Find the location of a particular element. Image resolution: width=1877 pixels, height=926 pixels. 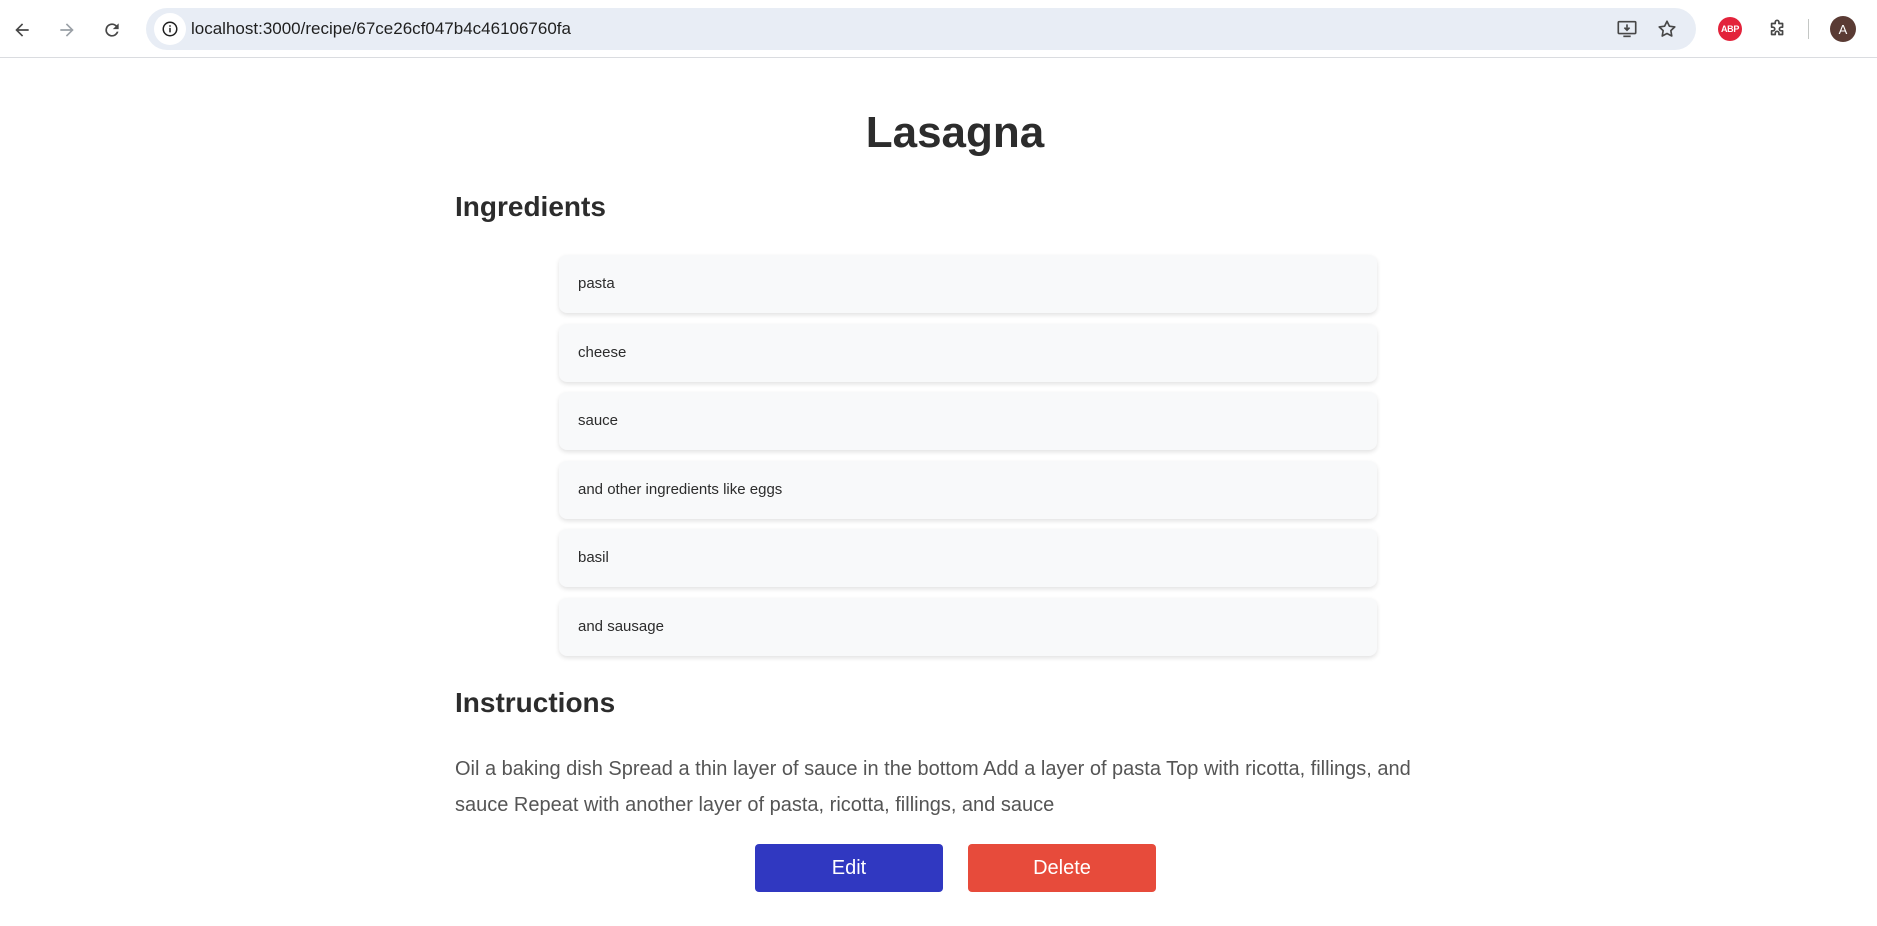

arrow-right-icon is located at coordinates (67, 30).